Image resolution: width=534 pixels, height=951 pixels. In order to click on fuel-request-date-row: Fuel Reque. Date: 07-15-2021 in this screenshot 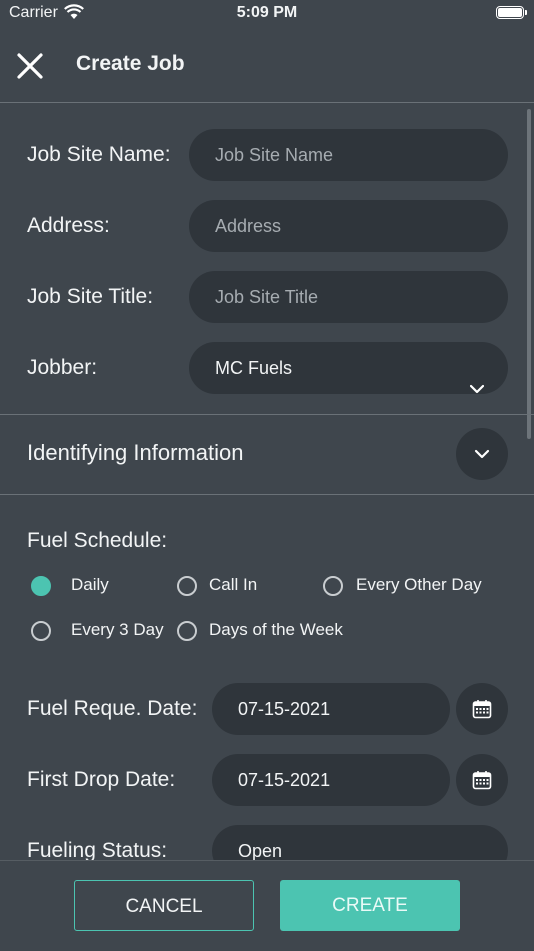, I will do `click(267, 709)`.